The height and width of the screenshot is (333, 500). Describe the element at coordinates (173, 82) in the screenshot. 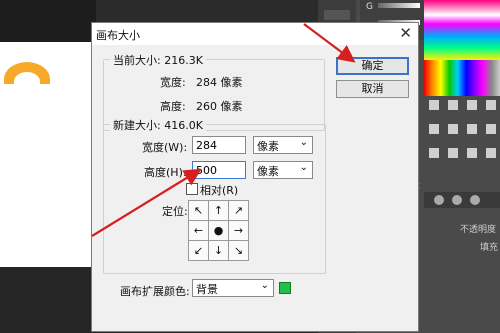

I see `current-width-label: 宽度:` at that location.